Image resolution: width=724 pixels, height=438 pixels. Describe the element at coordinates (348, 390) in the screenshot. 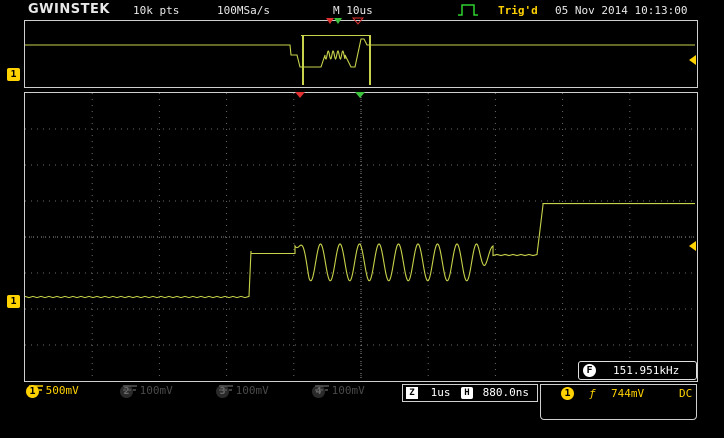

I see `ch4-scale: 100mV` at that location.